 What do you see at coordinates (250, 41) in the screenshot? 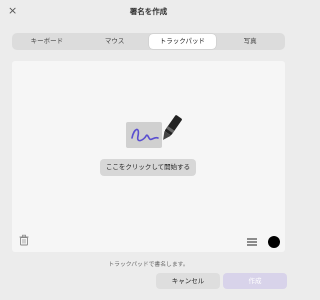
I see `tab-photo: 写真` at bounding box center [250, 41].